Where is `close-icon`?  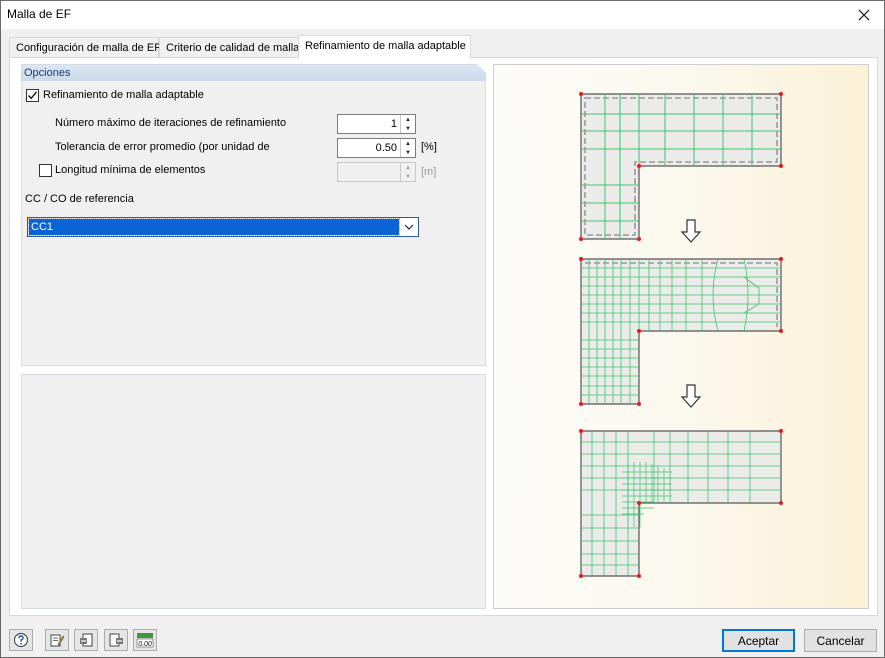 close-icon is located at coordinates (864, 15).